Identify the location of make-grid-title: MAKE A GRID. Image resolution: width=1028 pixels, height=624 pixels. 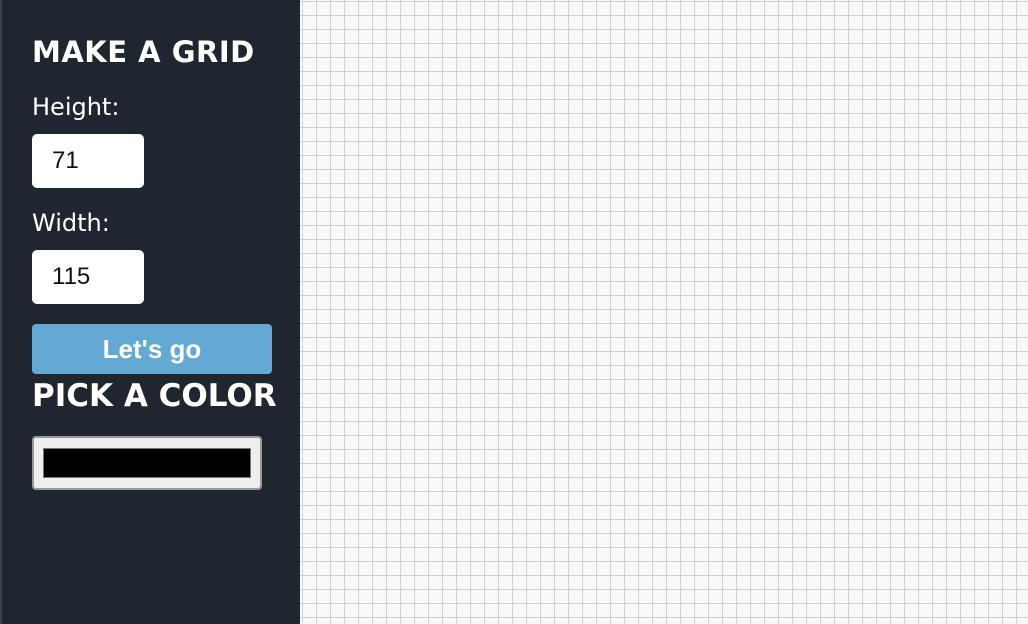
(143, 52).